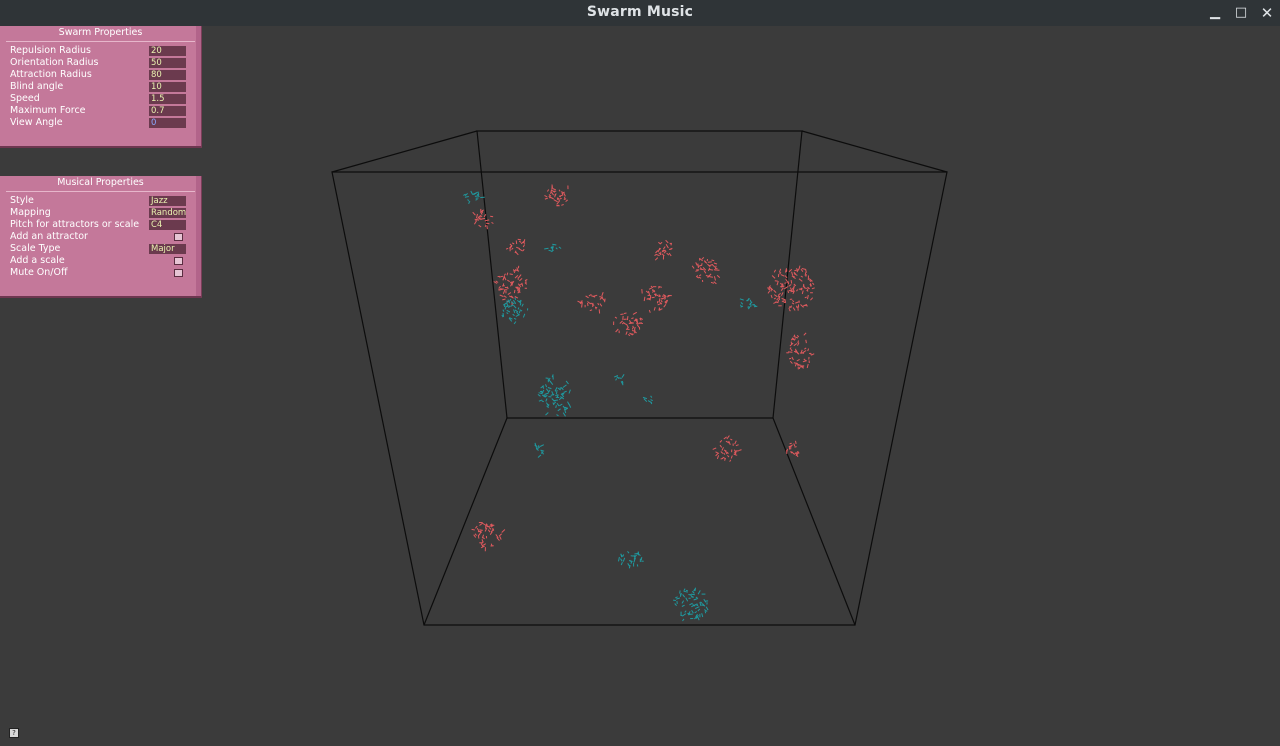 The width and height of the screenshot is (1280, 746). I want to click on pitch-row: Pitch for attractors or scale C4, so click(100, 225).